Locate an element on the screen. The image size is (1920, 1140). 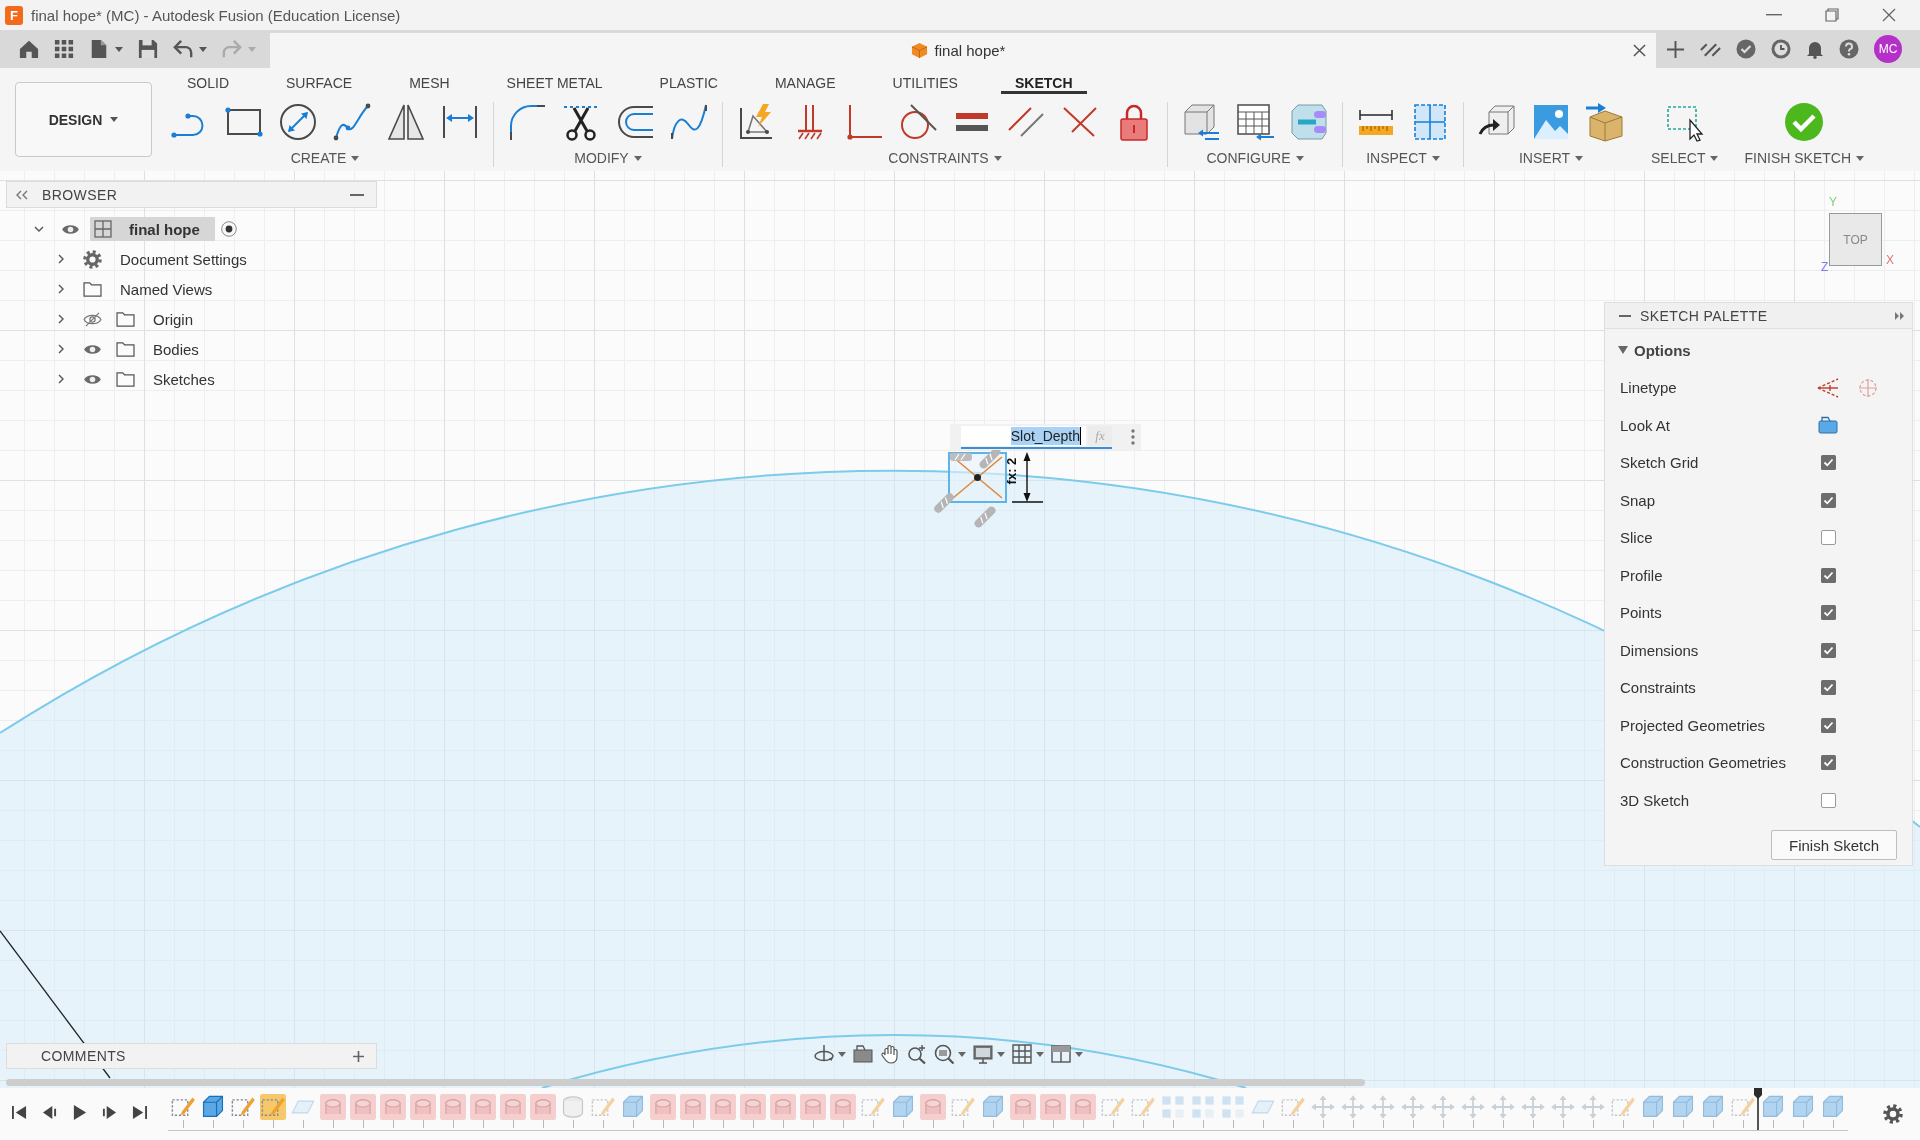
plus-icon is located at coordinates (1675, 49).